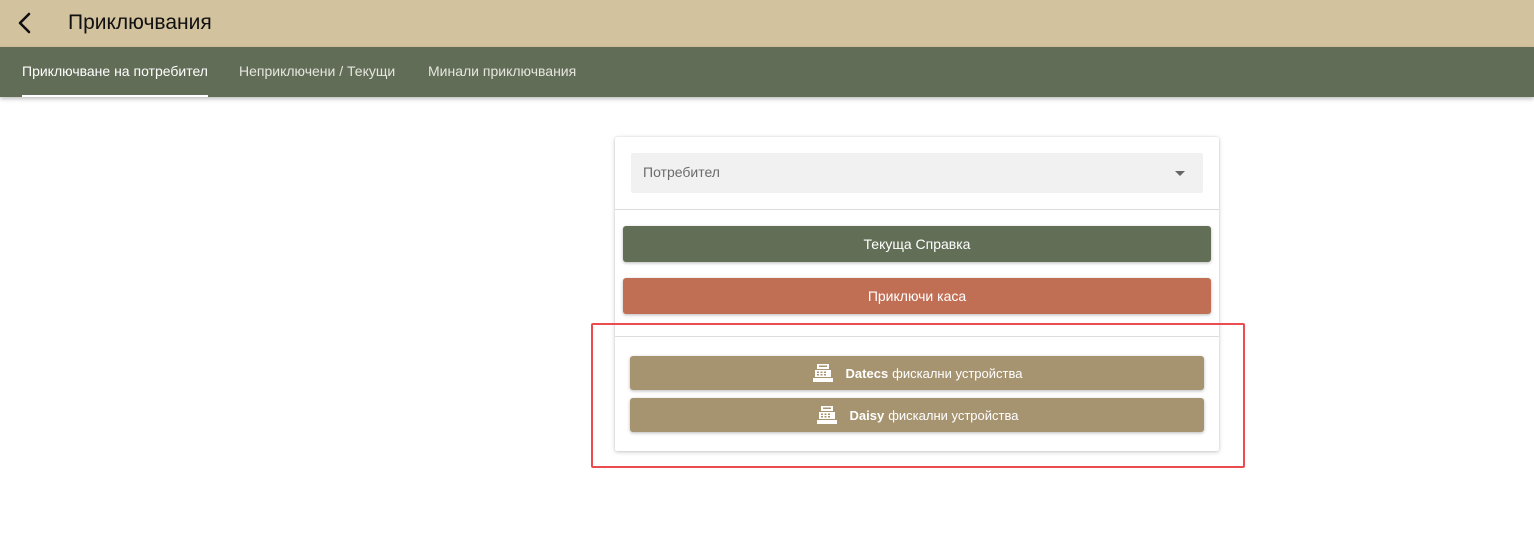 This screenshot has width=1534, height=537. What do you see at coordinates (681, 172) in the screenshot?
I see `user-select-placeholder: Потребител` at bounding box center [681, 172].